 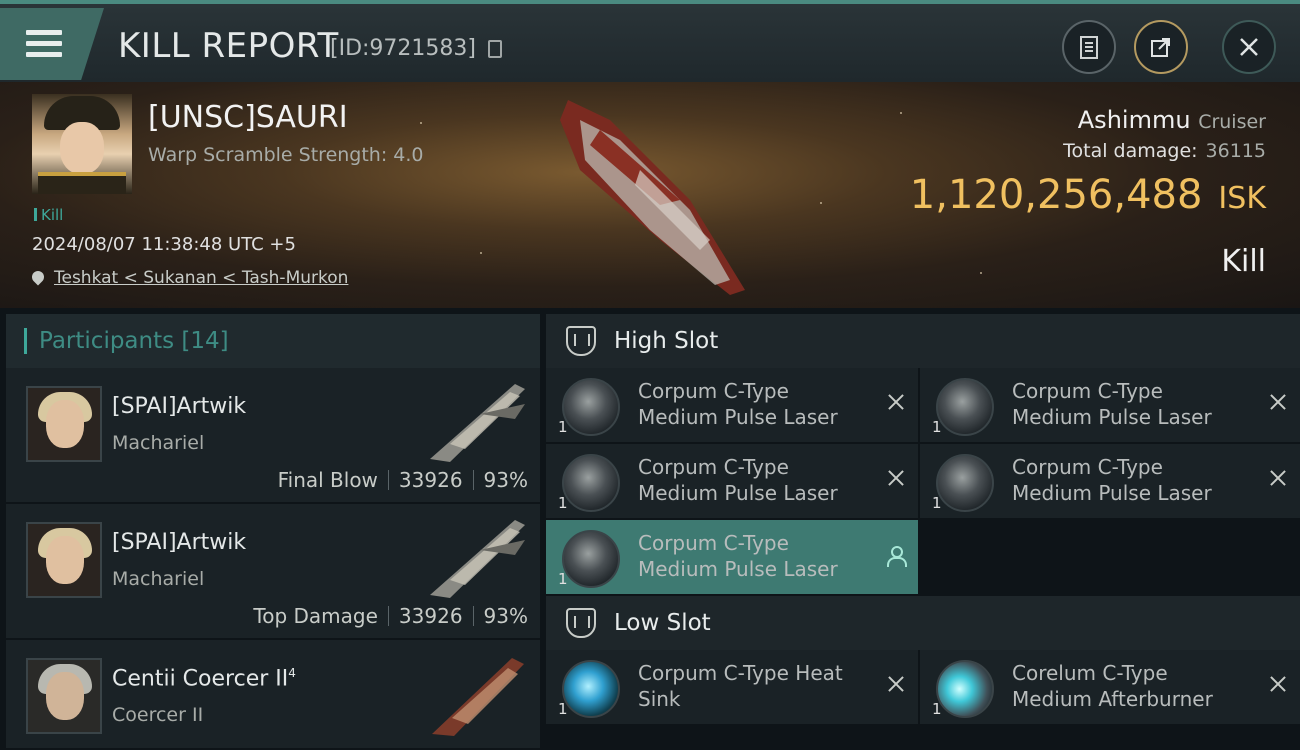 I want to click on high-slot-header: High Slot, so click(x=923, y=341).